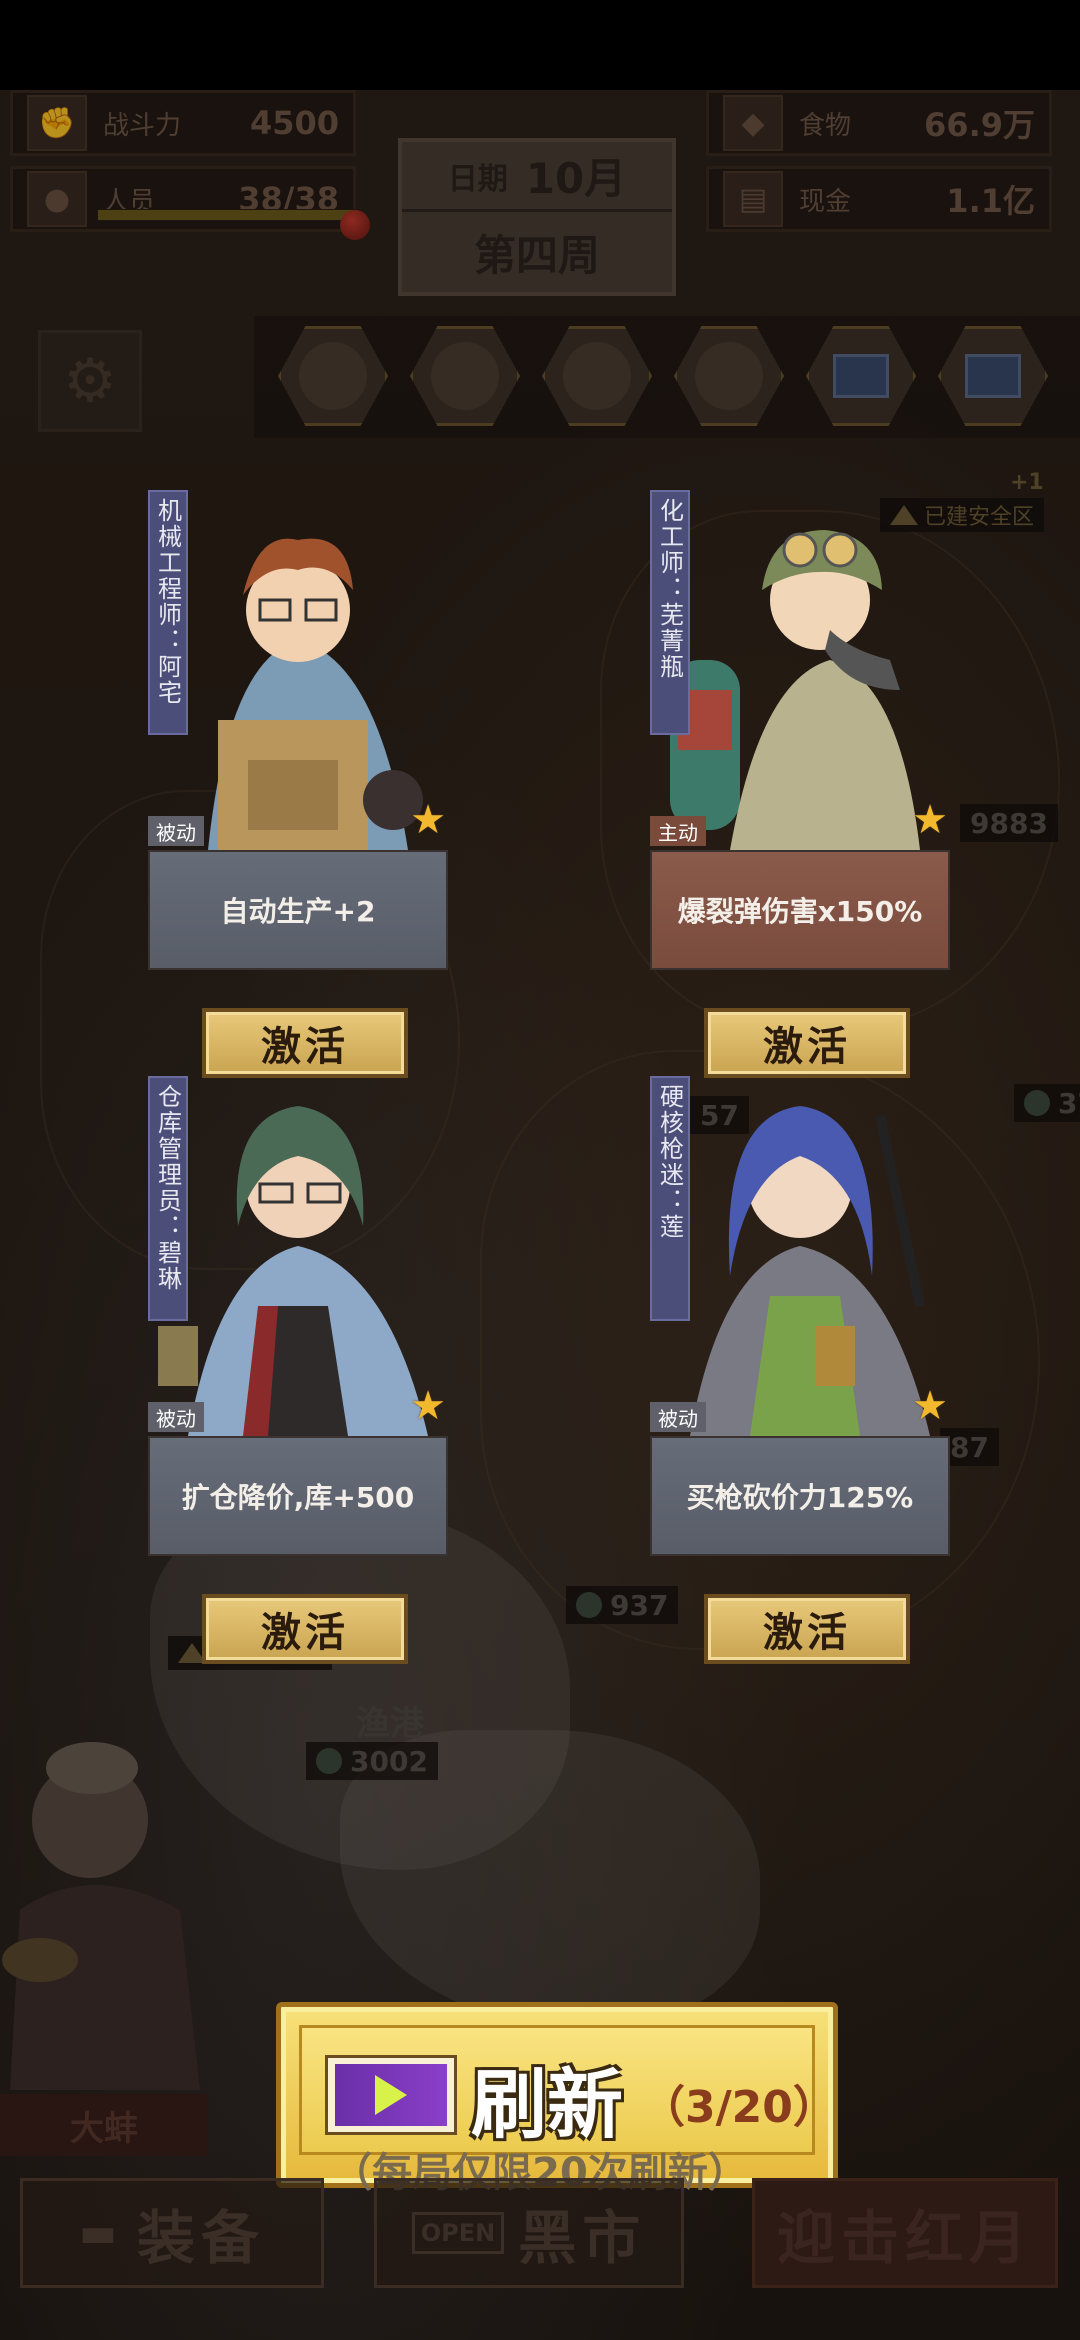  I want to click on food-value: 66.9万, so click(979, 125).